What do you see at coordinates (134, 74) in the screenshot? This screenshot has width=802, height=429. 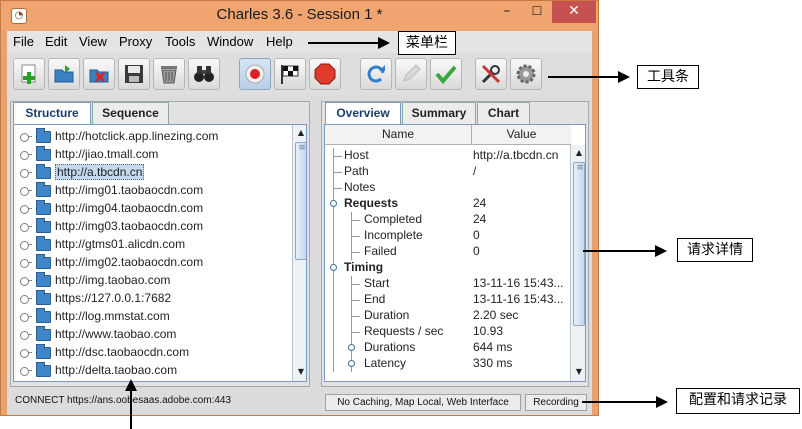 I see `save-button` at bounding box center [134, 74].